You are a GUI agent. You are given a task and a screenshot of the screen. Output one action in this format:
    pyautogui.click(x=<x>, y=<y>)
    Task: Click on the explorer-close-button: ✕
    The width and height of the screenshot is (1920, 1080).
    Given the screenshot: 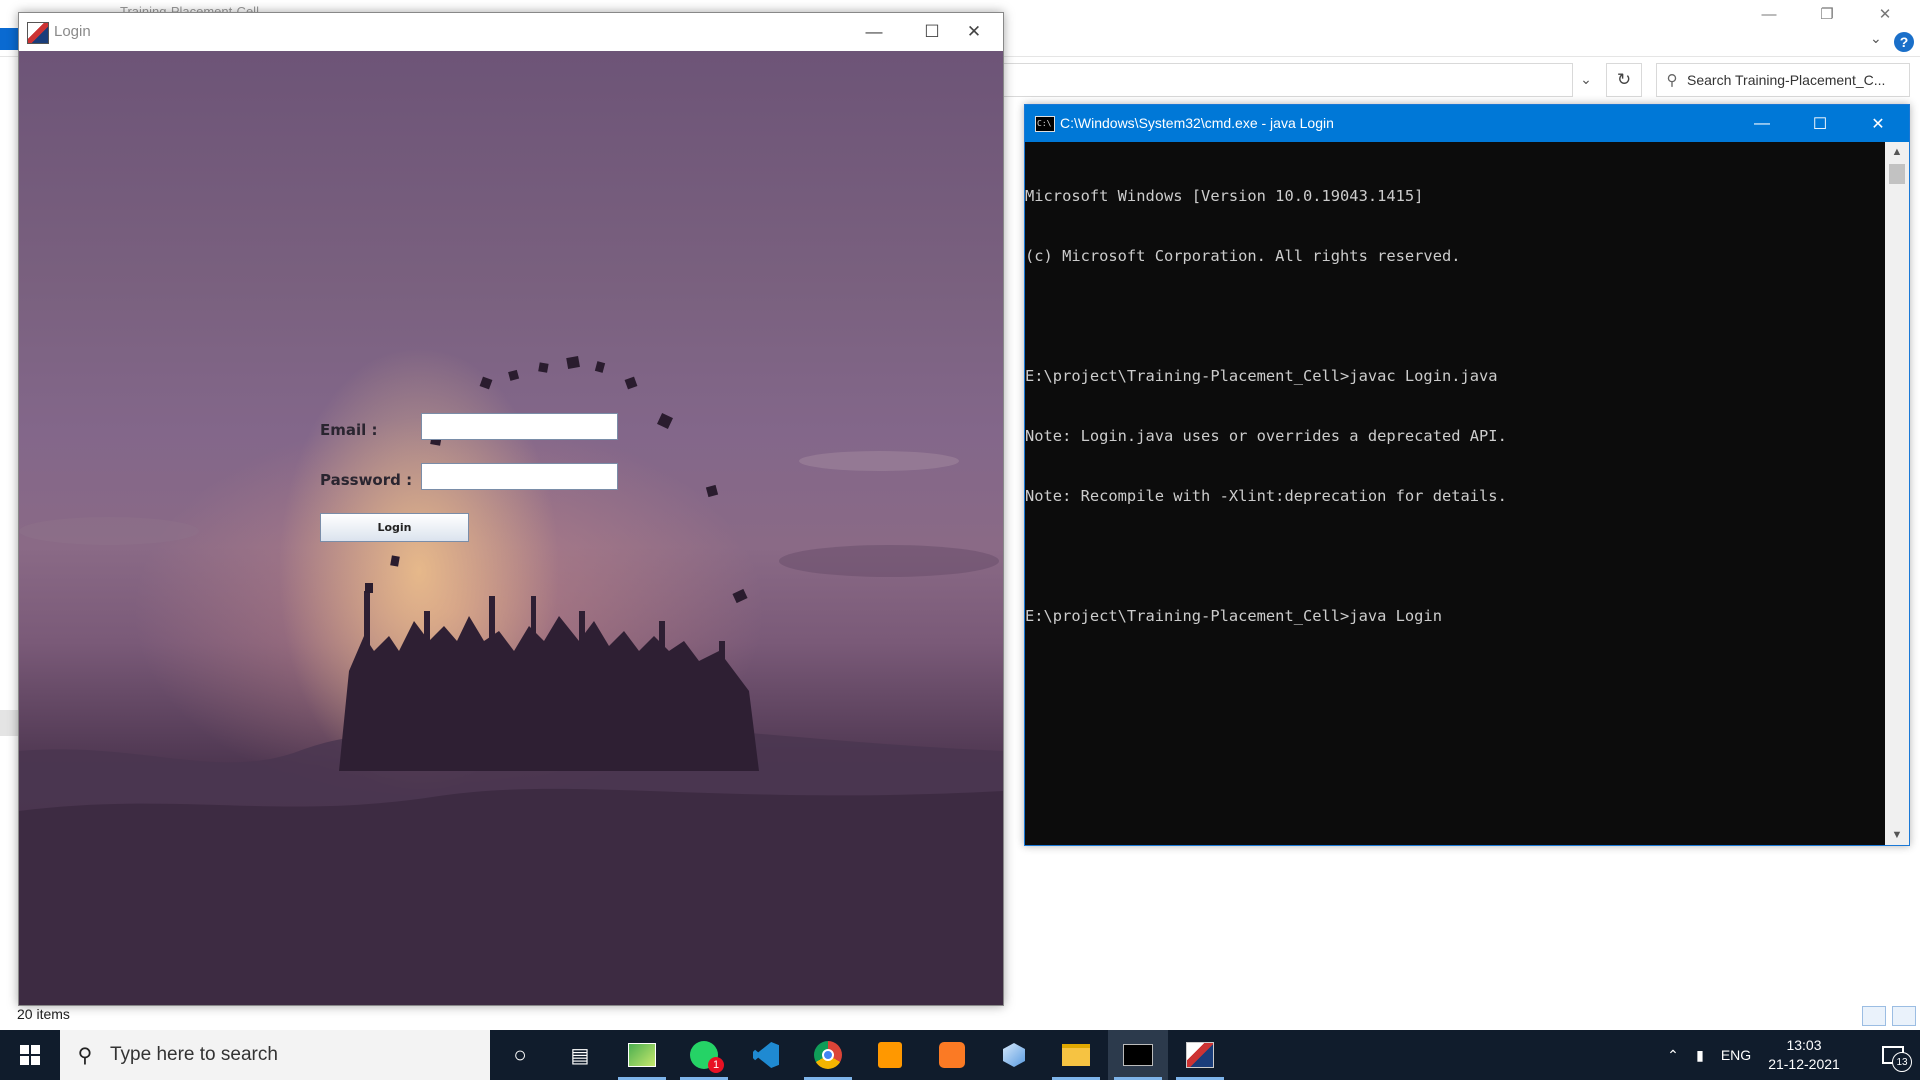 What is the action you would take?
    pyautogui.click(x=1885, y=14)
    